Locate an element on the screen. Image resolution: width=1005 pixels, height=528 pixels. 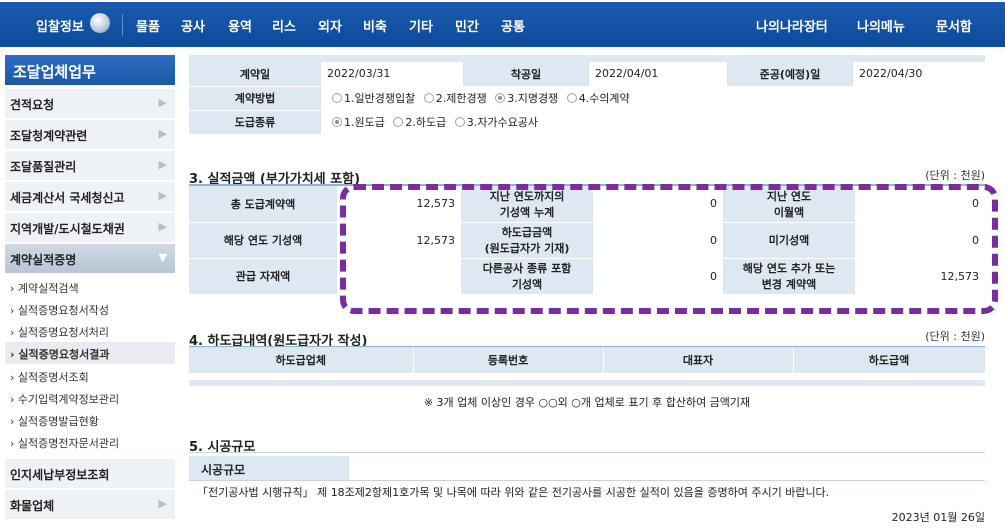
issue-date: 2023년 01월 26일 is located at coordinates (938, 517).